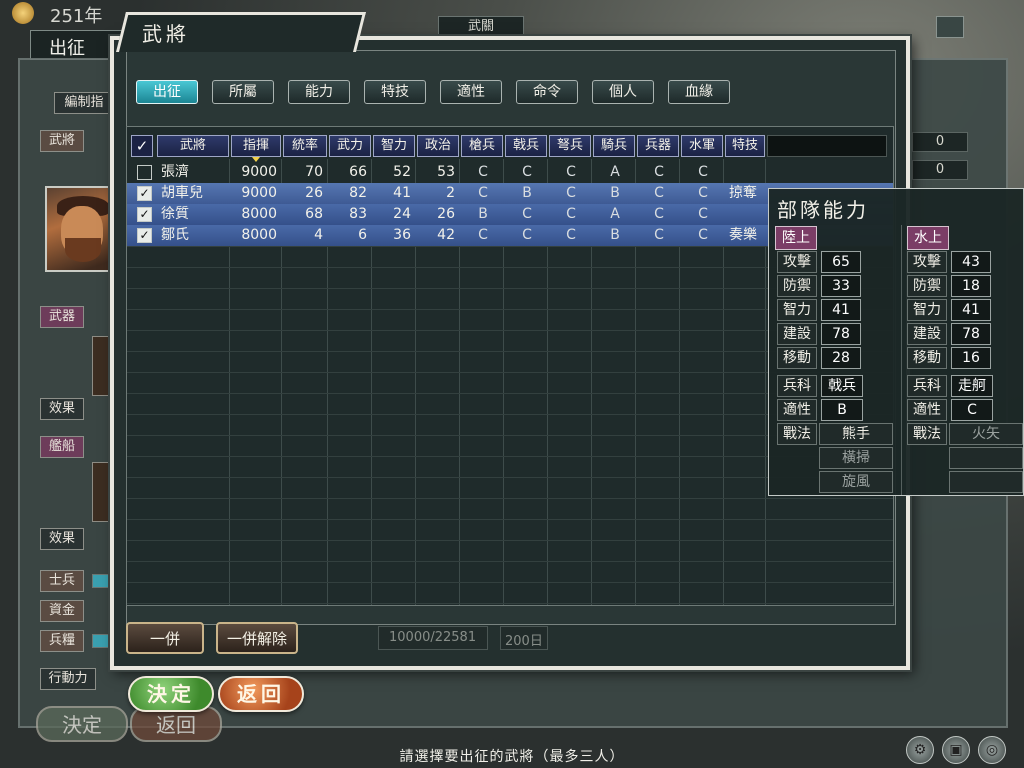 This screenshot has height=768, width=1024. I want to click on water-stat-key: 移動, so click(927, 358).